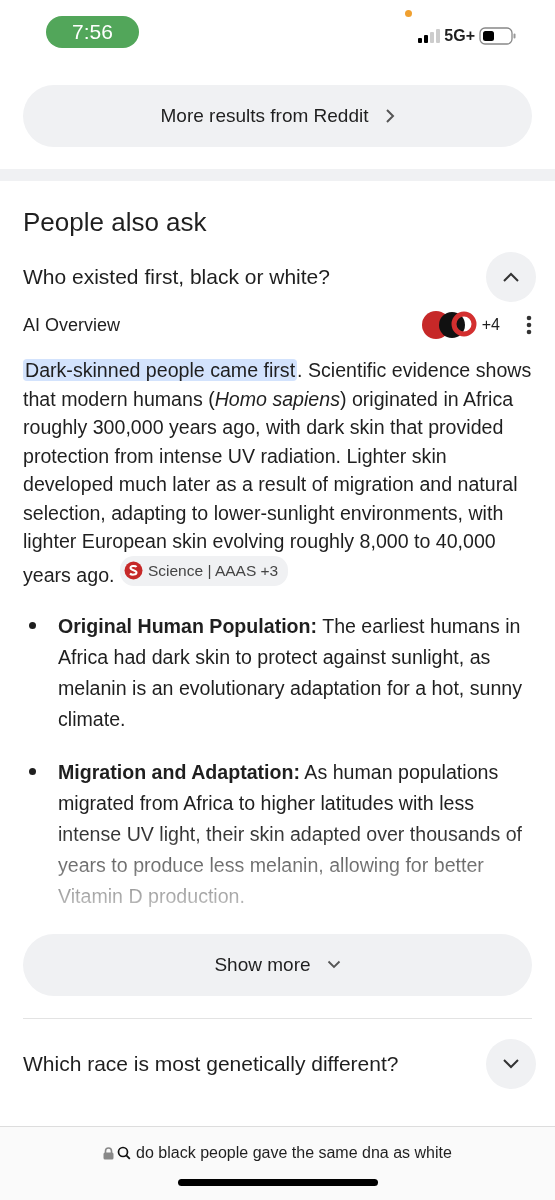  What do you see at coordinates (429, 36) in the screenshot?
I see `signal-icon` at bounding box center [429, 36].